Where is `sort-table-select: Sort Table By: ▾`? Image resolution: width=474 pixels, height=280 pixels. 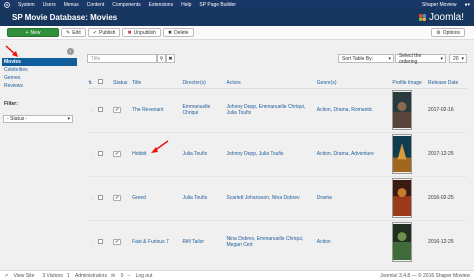
sort-table-select: Sort Table By: ▾ is located at coordinates (366, 58).